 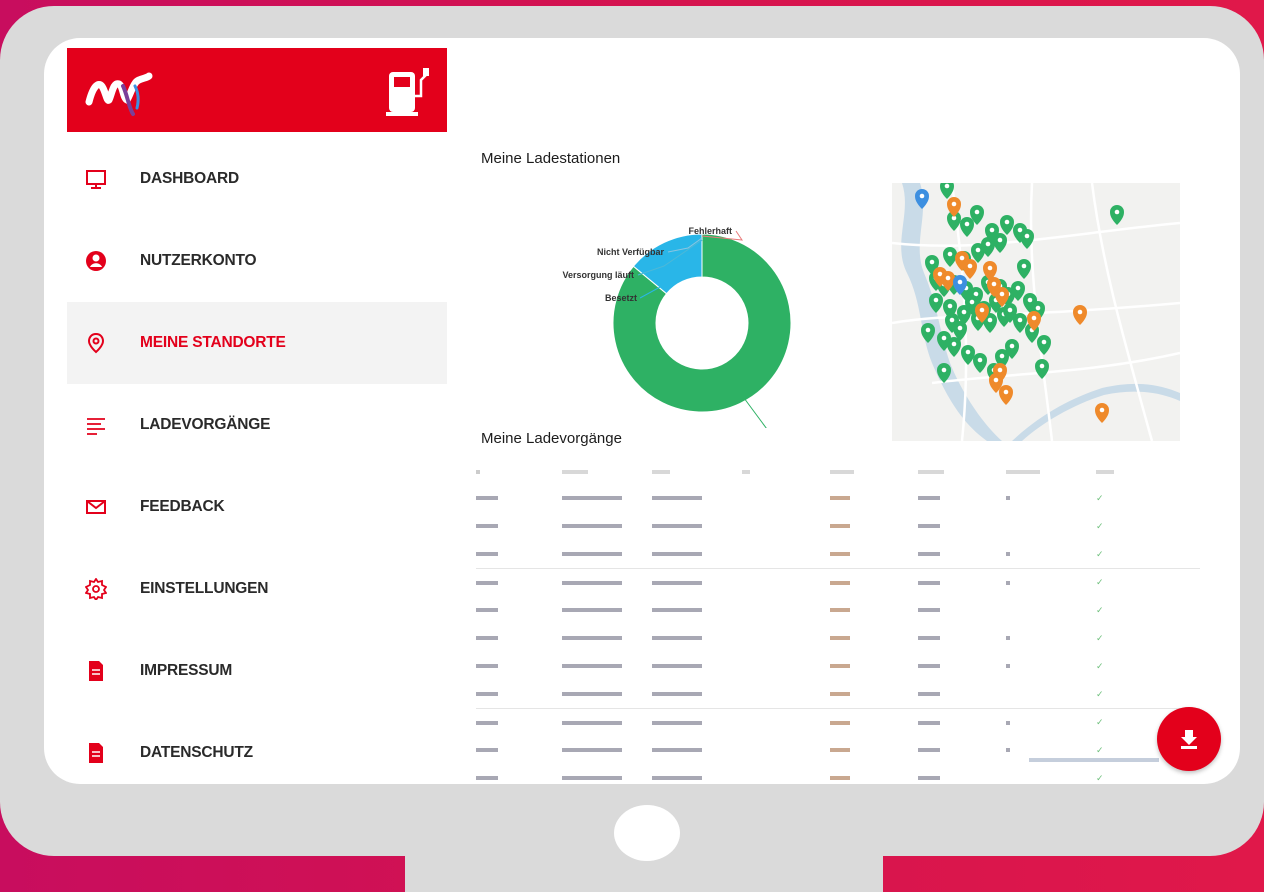 What do you see at coordinates (198, 260) in the screenshot?
I see `sidebar-item-label: NUTZERKONTO` at bounding box center [198, 260].